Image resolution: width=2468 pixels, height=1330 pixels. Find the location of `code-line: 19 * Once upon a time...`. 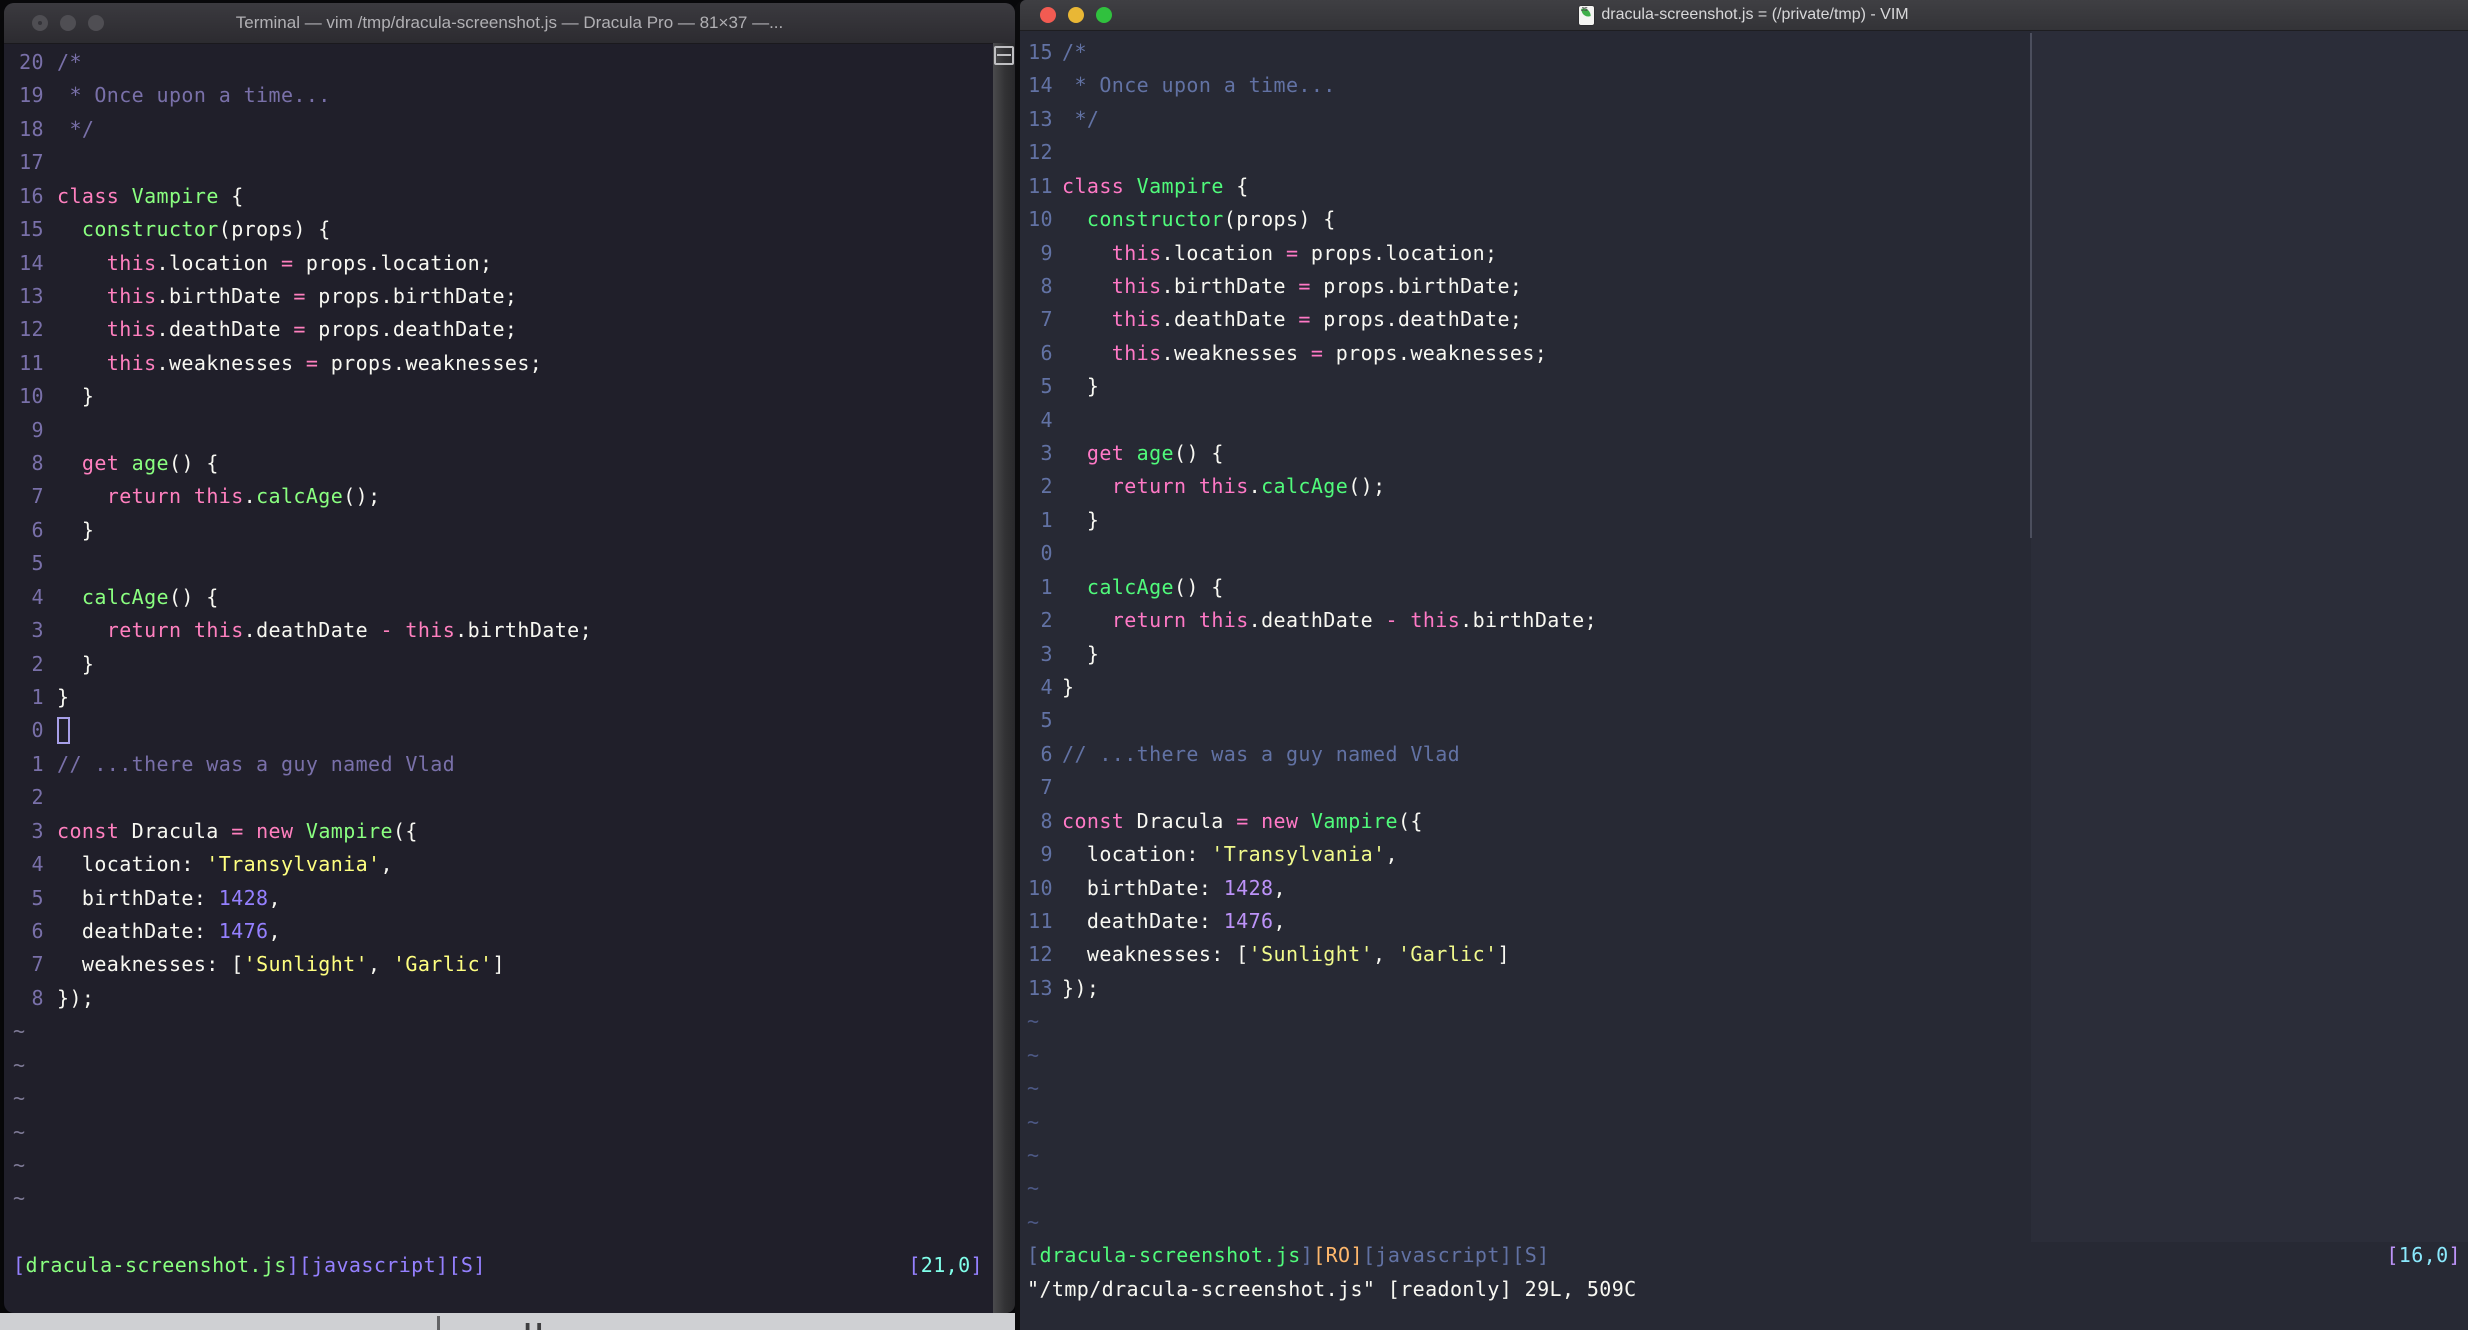

code-line: 19 * Once upon a time... is located at coordinates (509, 95).